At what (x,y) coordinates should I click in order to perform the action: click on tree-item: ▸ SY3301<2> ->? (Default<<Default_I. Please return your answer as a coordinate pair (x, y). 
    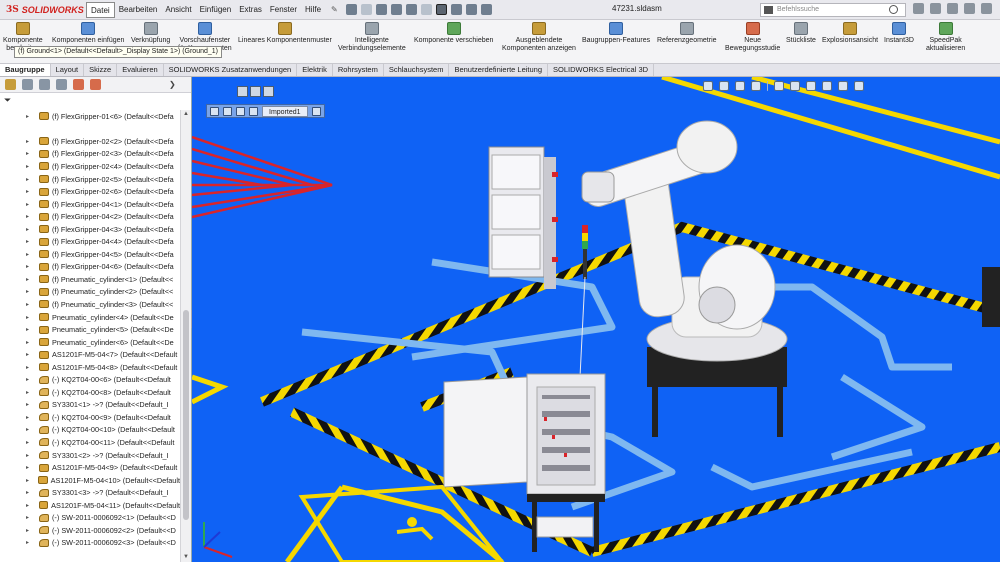
    Looking at the image, I should click on (90, 455).